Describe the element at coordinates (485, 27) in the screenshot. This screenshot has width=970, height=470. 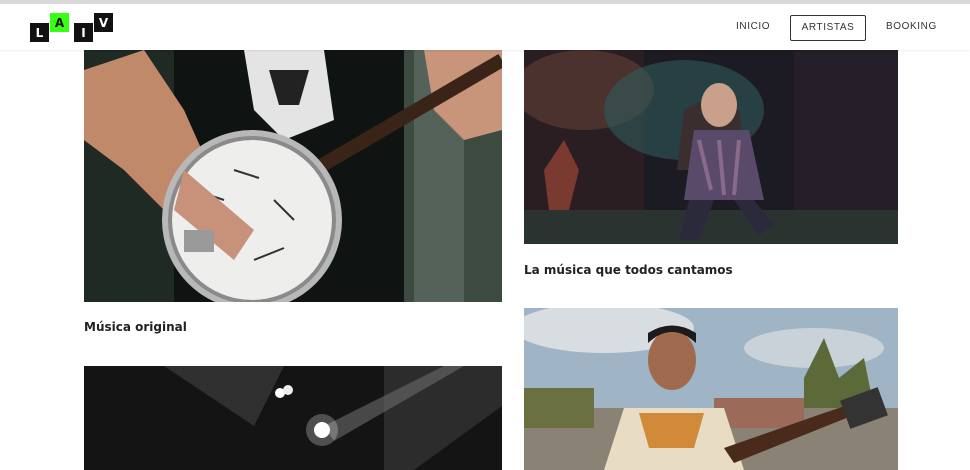
I see `site-header: L A I V INICIO ARTISTAS BOOKING` at that location.